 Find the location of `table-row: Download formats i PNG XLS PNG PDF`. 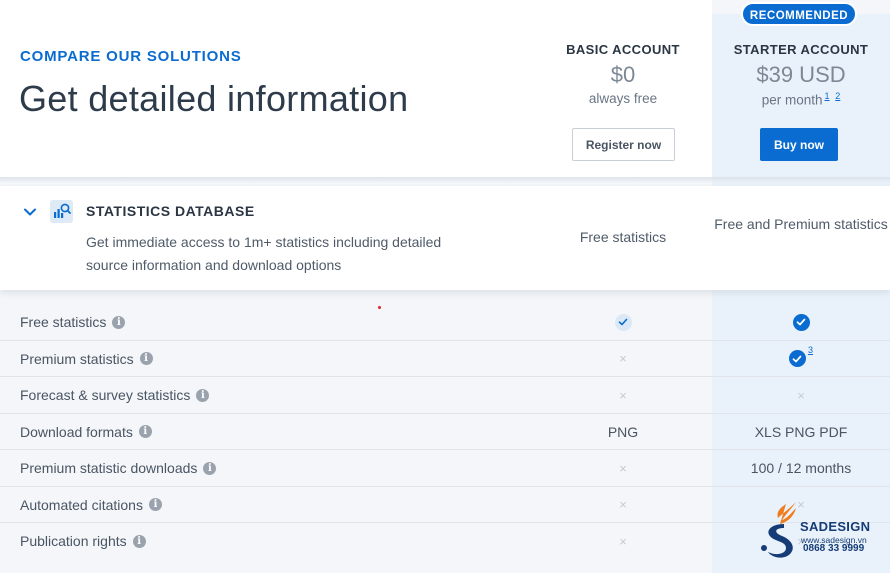

table-row: Download formats i PNG XLS PNG PDF is located at coordinates (445, 432).